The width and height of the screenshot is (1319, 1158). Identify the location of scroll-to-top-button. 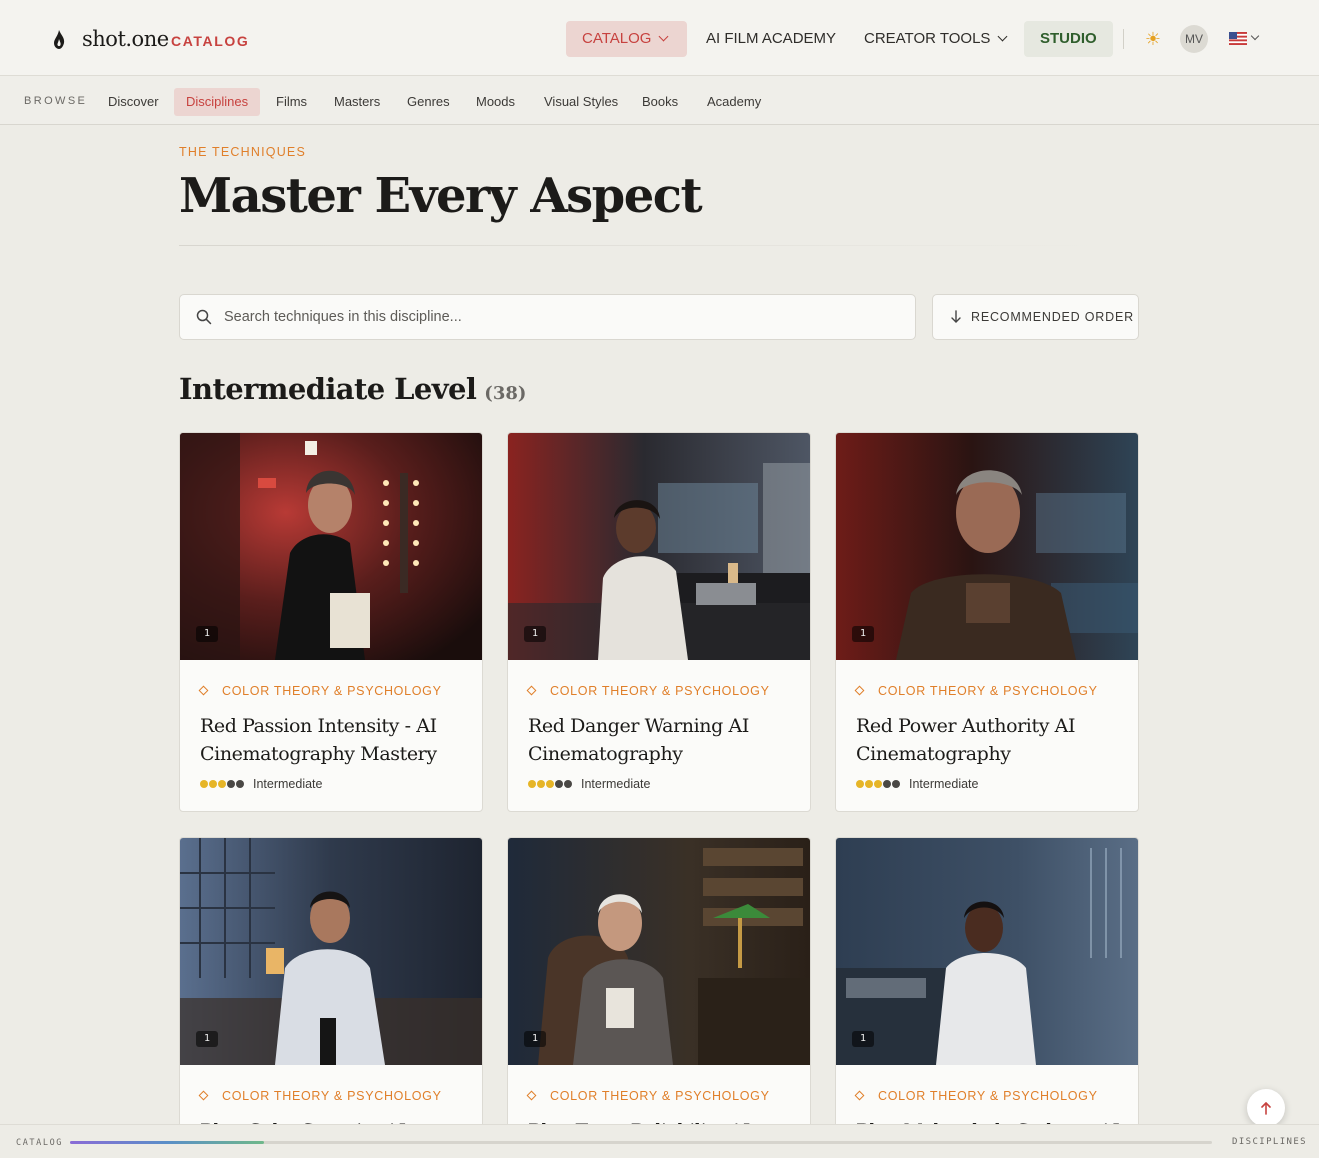
(1266, 1108).